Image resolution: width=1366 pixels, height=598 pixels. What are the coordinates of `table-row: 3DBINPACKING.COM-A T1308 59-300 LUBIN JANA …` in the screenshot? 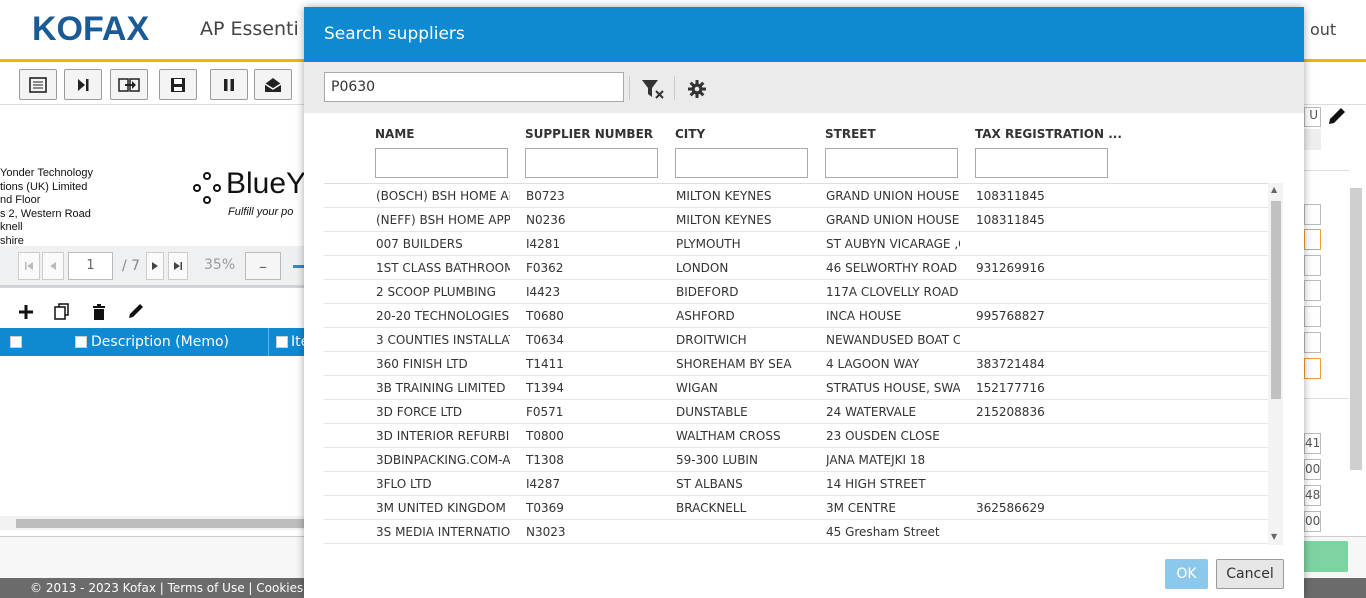 It's located at (796, 460).